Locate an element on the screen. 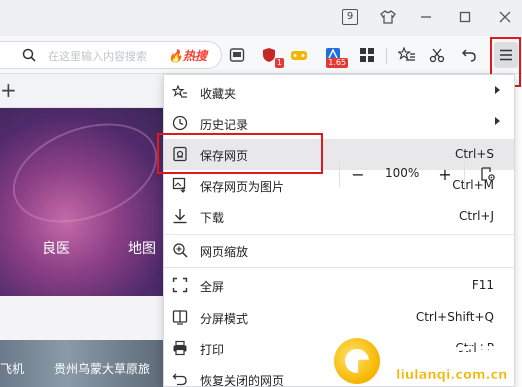 Image resolution: width=522 pixels, height=387 pixels. restore-icon is located at coordinates (180, 379).